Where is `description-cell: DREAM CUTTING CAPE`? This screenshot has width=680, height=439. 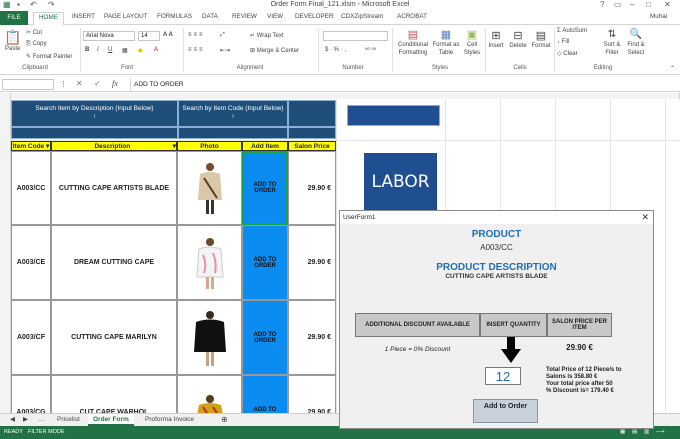
description-cell: DREAM CUTTING CAPE is located at coordinates (114, 262).